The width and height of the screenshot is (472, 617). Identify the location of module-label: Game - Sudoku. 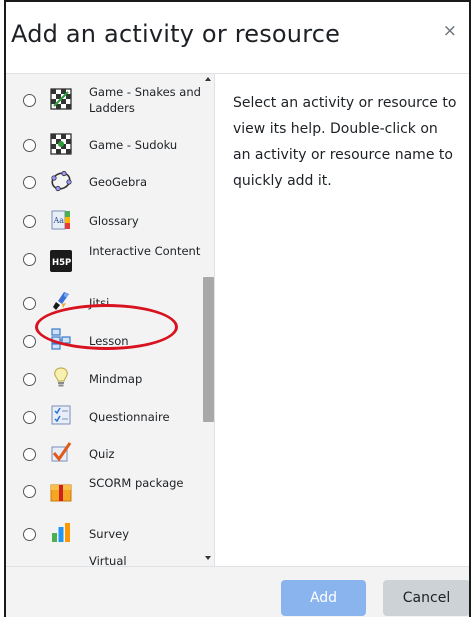
(133, 145).